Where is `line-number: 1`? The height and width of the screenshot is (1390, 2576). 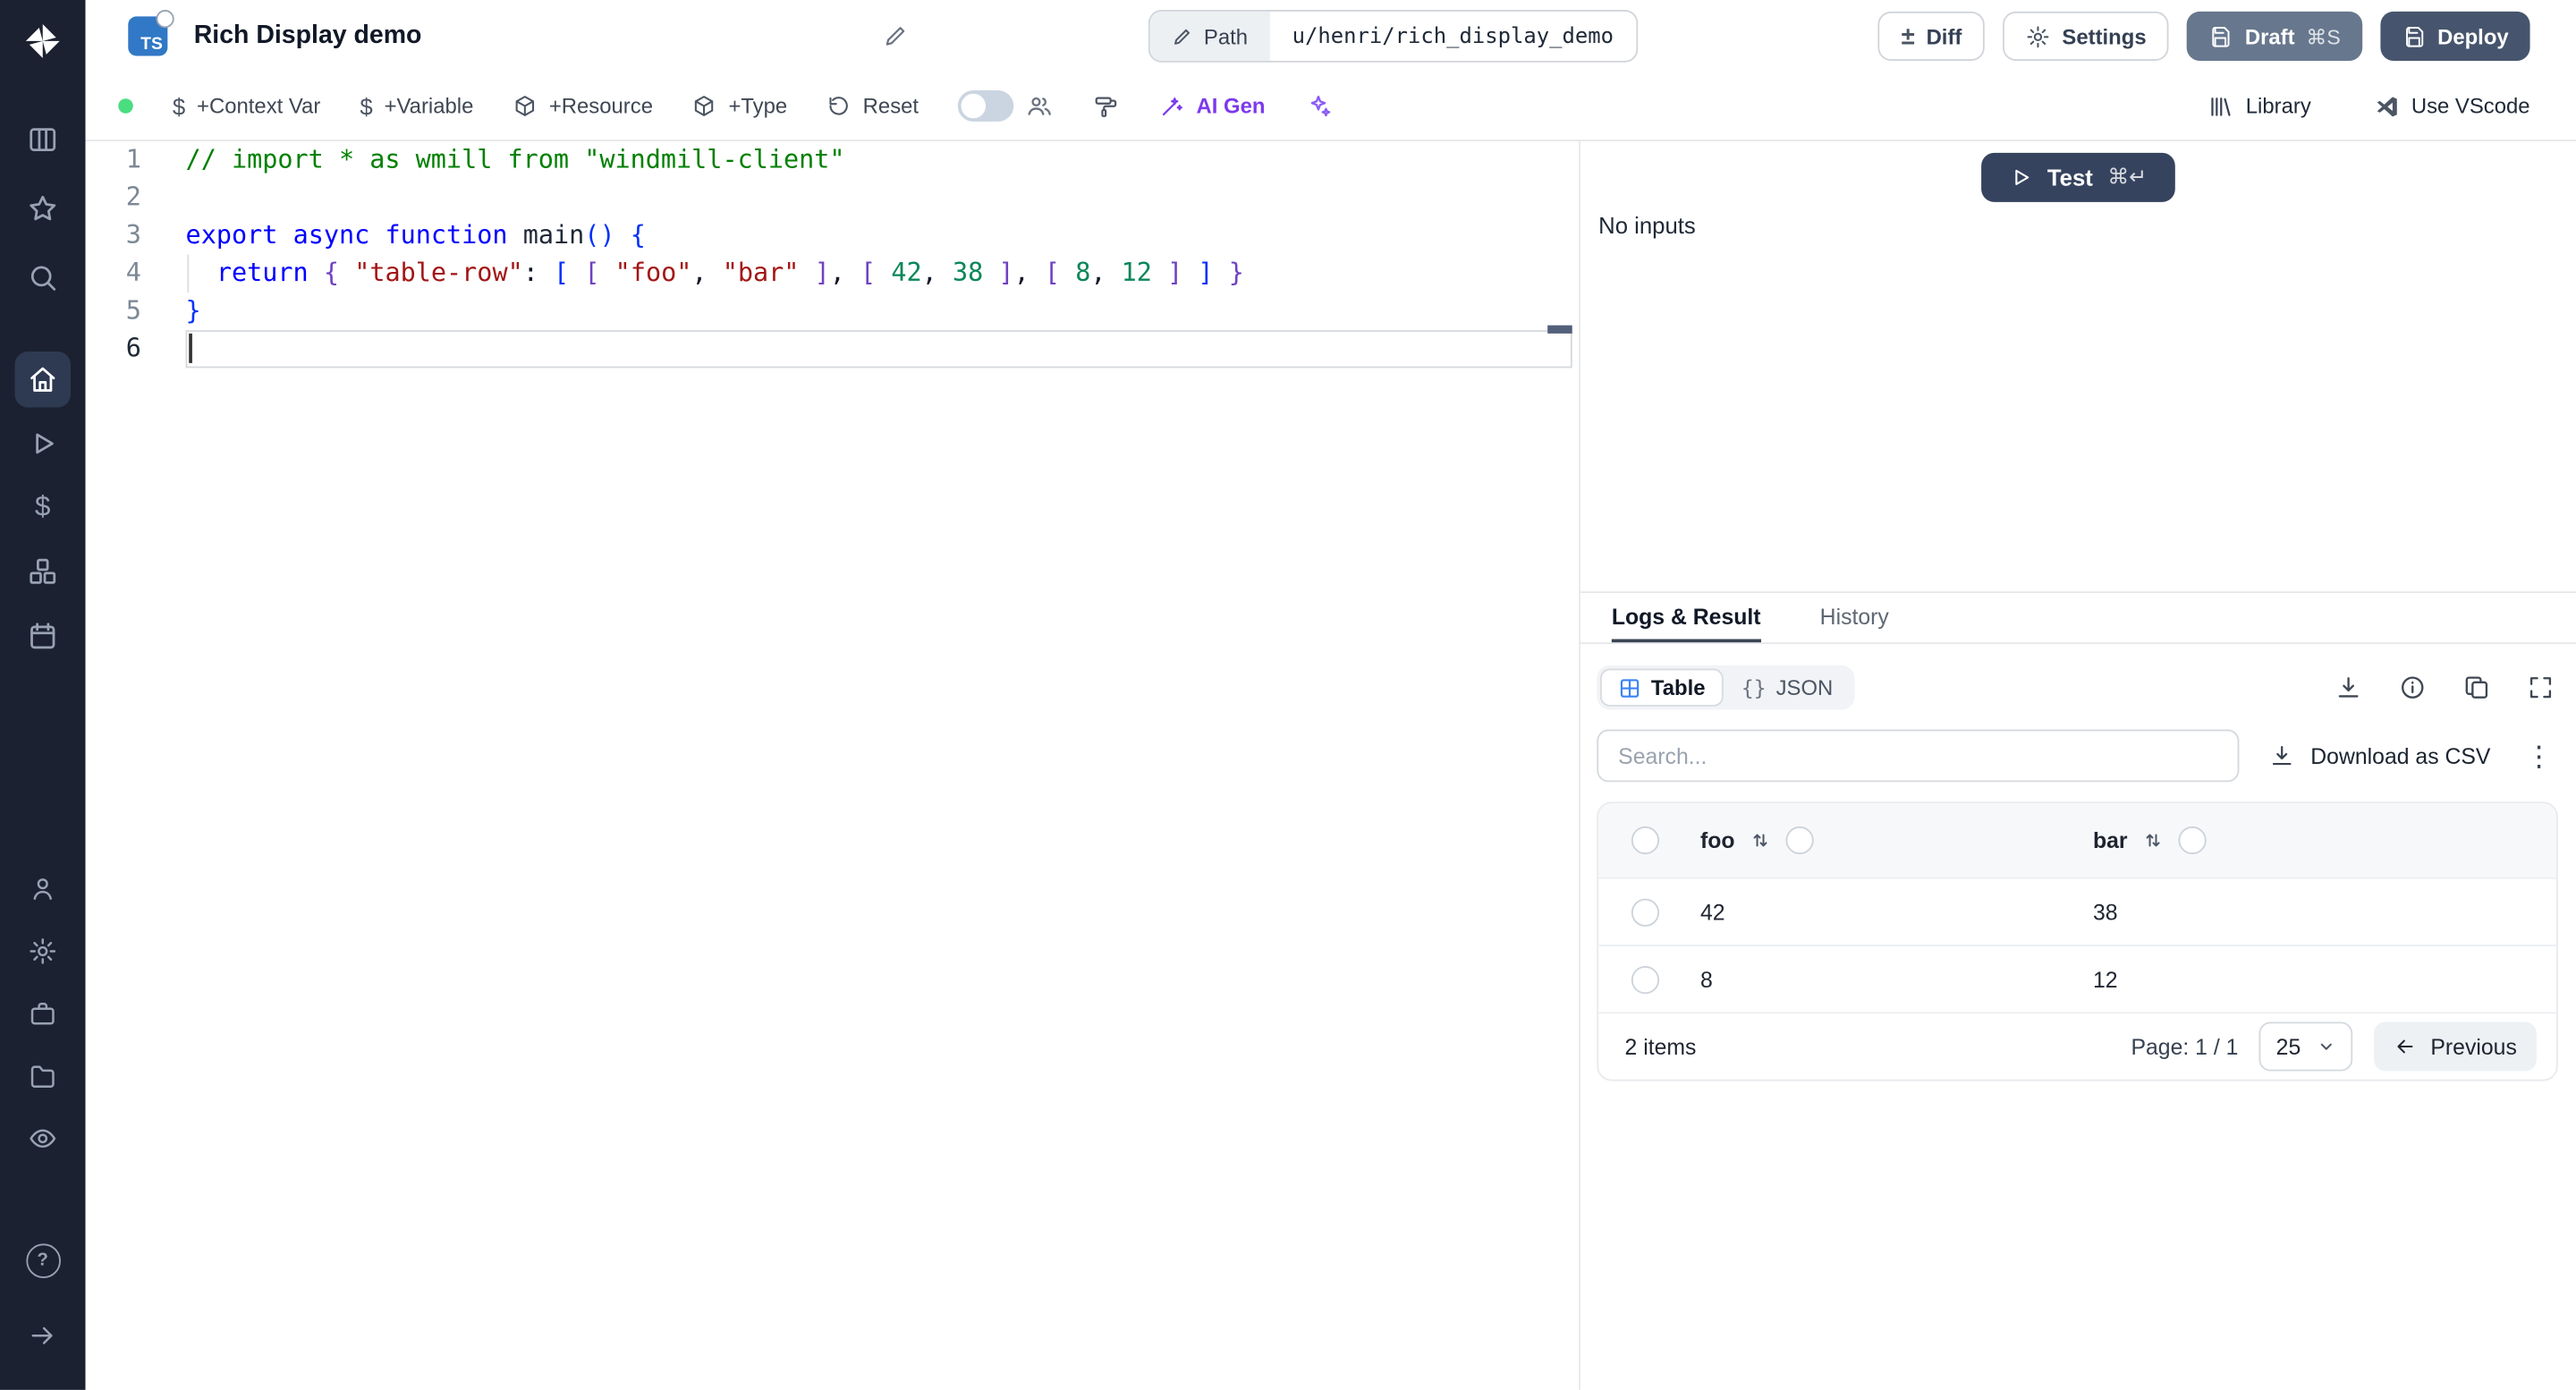
line-number: 1 is located at coordinates (133, 159).